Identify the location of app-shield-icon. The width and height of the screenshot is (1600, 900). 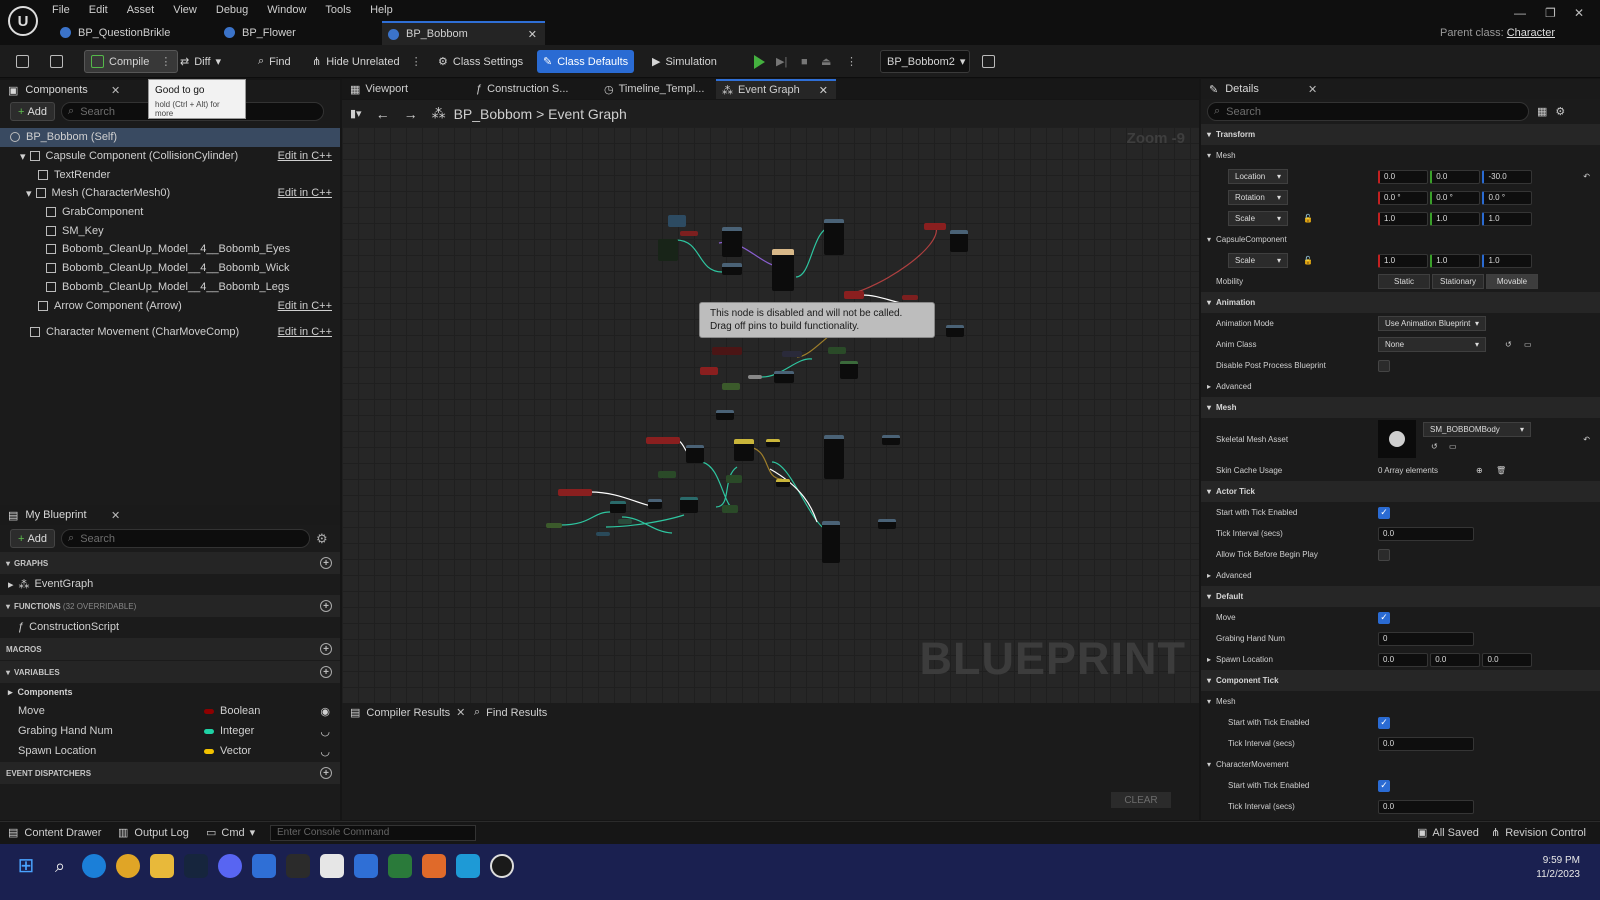
(468, 866).